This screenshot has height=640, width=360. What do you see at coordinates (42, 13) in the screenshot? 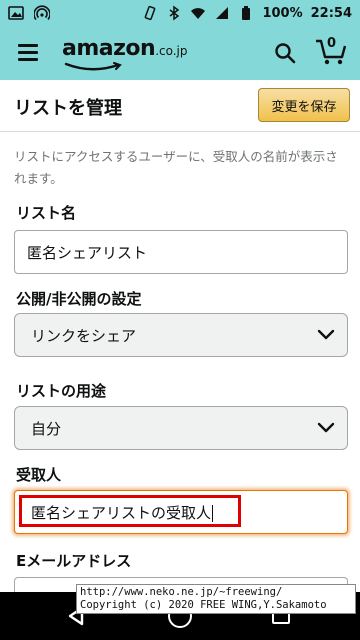
I see `hotspot-icon` at bounding box center [42, 13].